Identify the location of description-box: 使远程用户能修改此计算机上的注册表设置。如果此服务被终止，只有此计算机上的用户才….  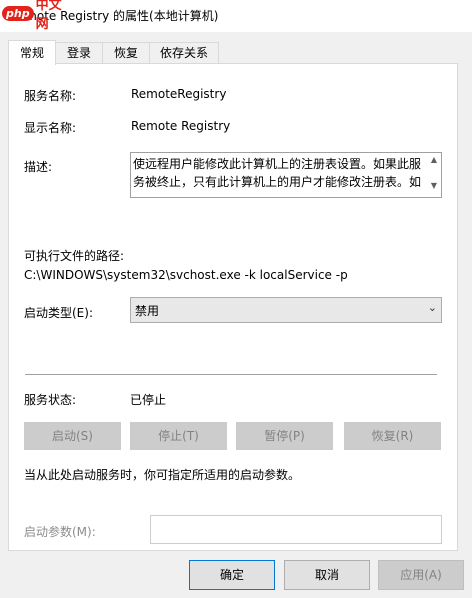
(286, 175).